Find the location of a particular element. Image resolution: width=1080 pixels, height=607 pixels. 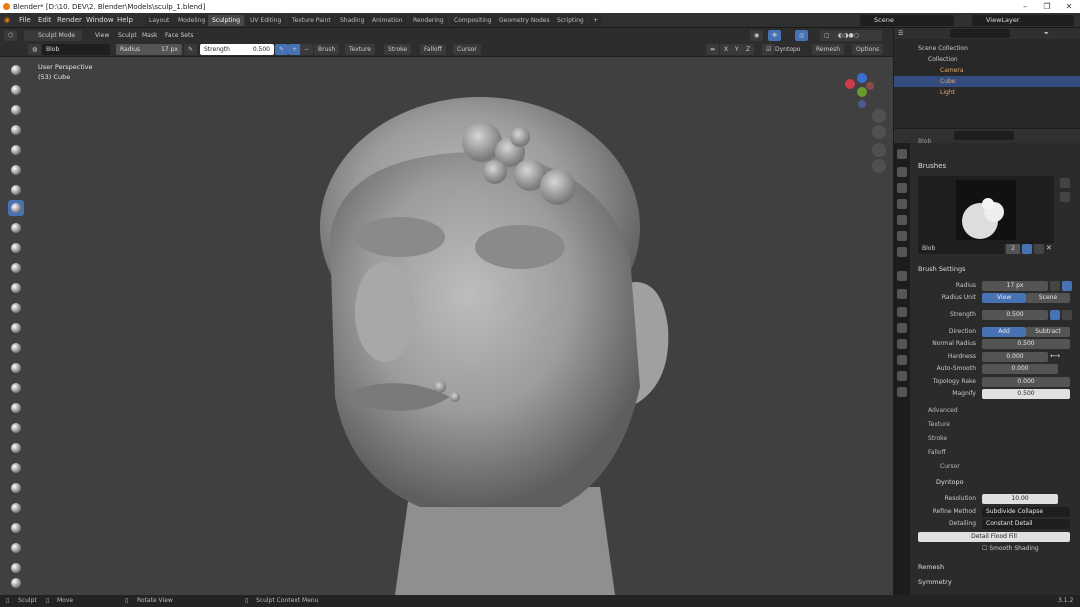

tab-rendering: Rendering is located at coordinates (428, 20).